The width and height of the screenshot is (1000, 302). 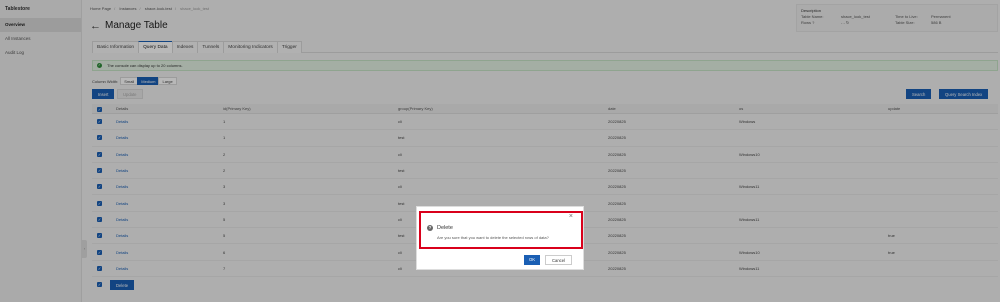 What do you see at coordinates (532, 260) in the screenshot?
I see `ok-button: OK` at bounding box center [532, 260].